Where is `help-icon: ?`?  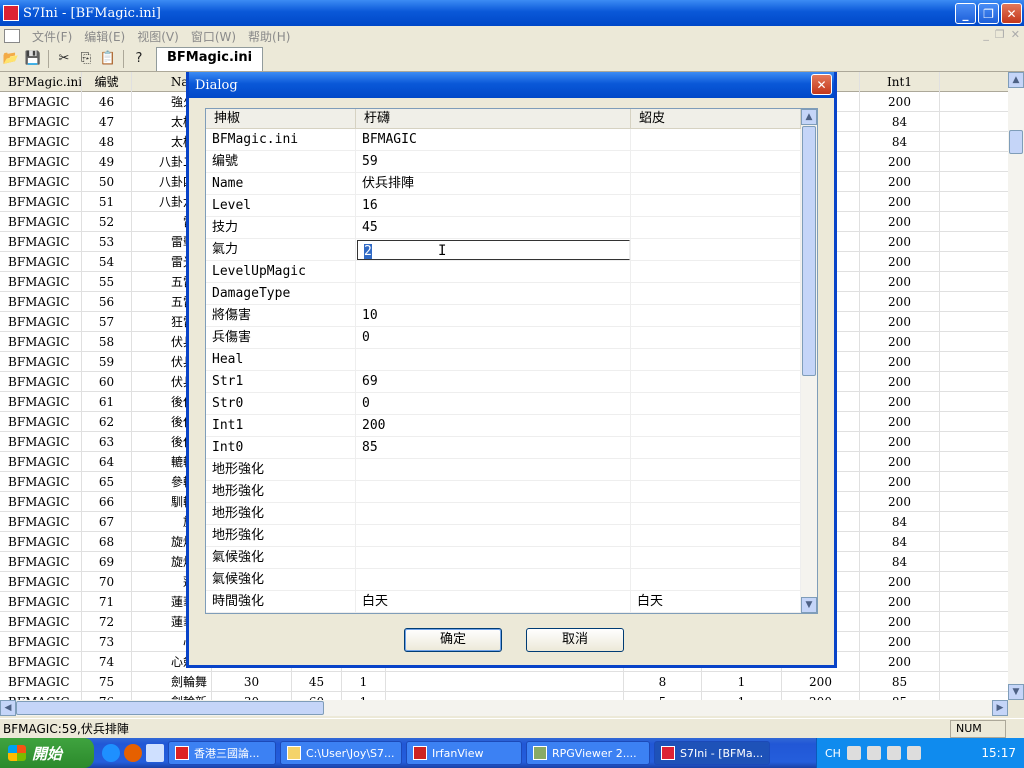 help-icon: ? is located at coordinates (139, 59).